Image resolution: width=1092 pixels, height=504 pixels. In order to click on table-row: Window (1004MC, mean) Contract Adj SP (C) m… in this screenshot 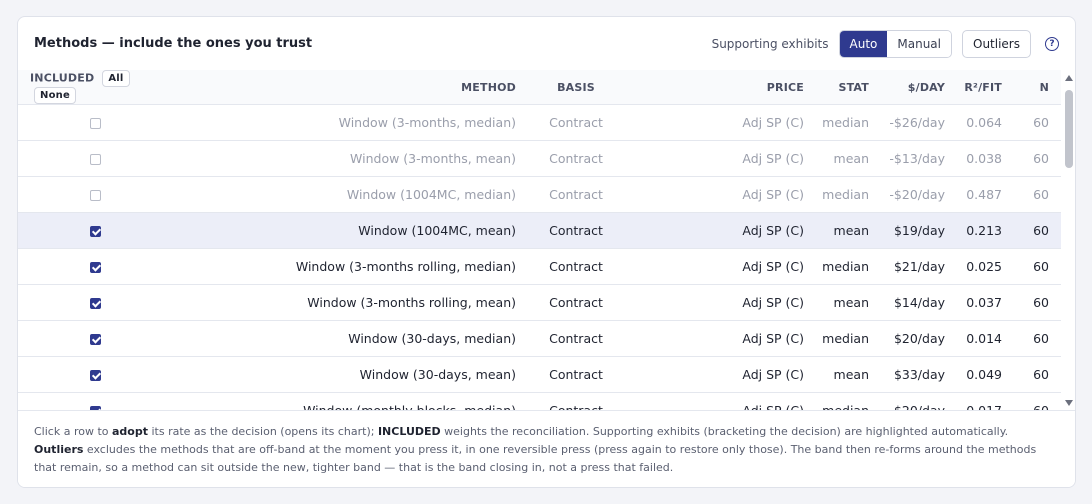, I will do `click(539, 230)`.